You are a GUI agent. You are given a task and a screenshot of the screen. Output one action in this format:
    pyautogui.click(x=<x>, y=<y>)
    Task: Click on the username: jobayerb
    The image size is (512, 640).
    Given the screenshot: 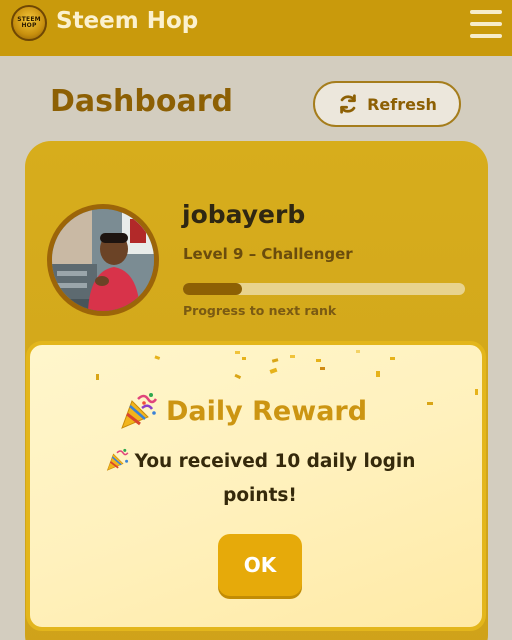 What is the action you would take?
    pyautogui.click(x=244, y=214)
    